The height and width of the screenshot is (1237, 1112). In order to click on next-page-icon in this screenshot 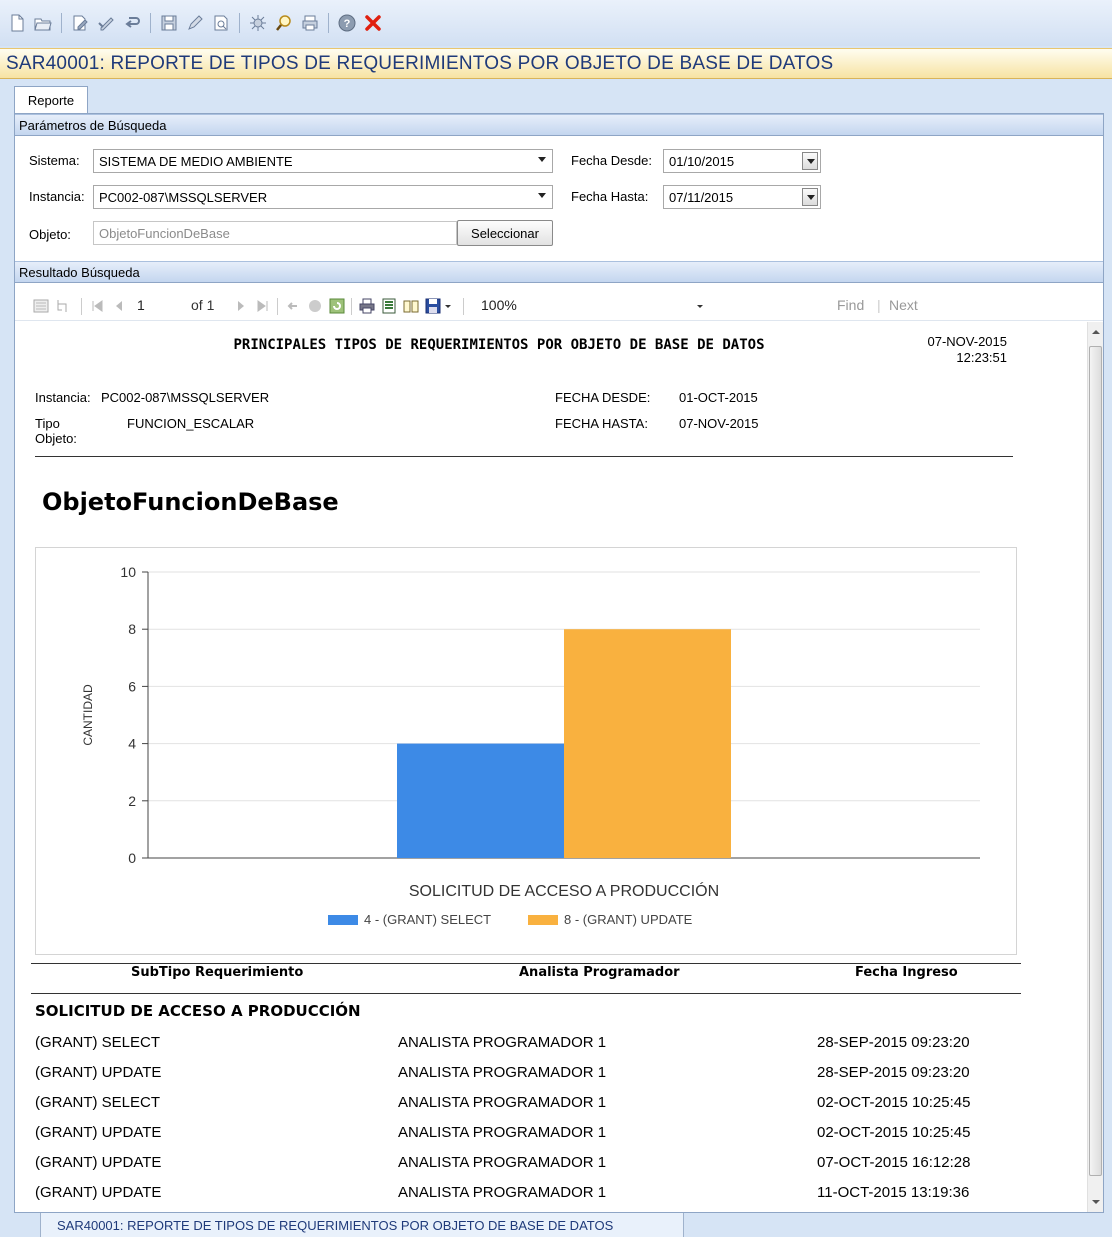, I will do `click(241, 306)`.